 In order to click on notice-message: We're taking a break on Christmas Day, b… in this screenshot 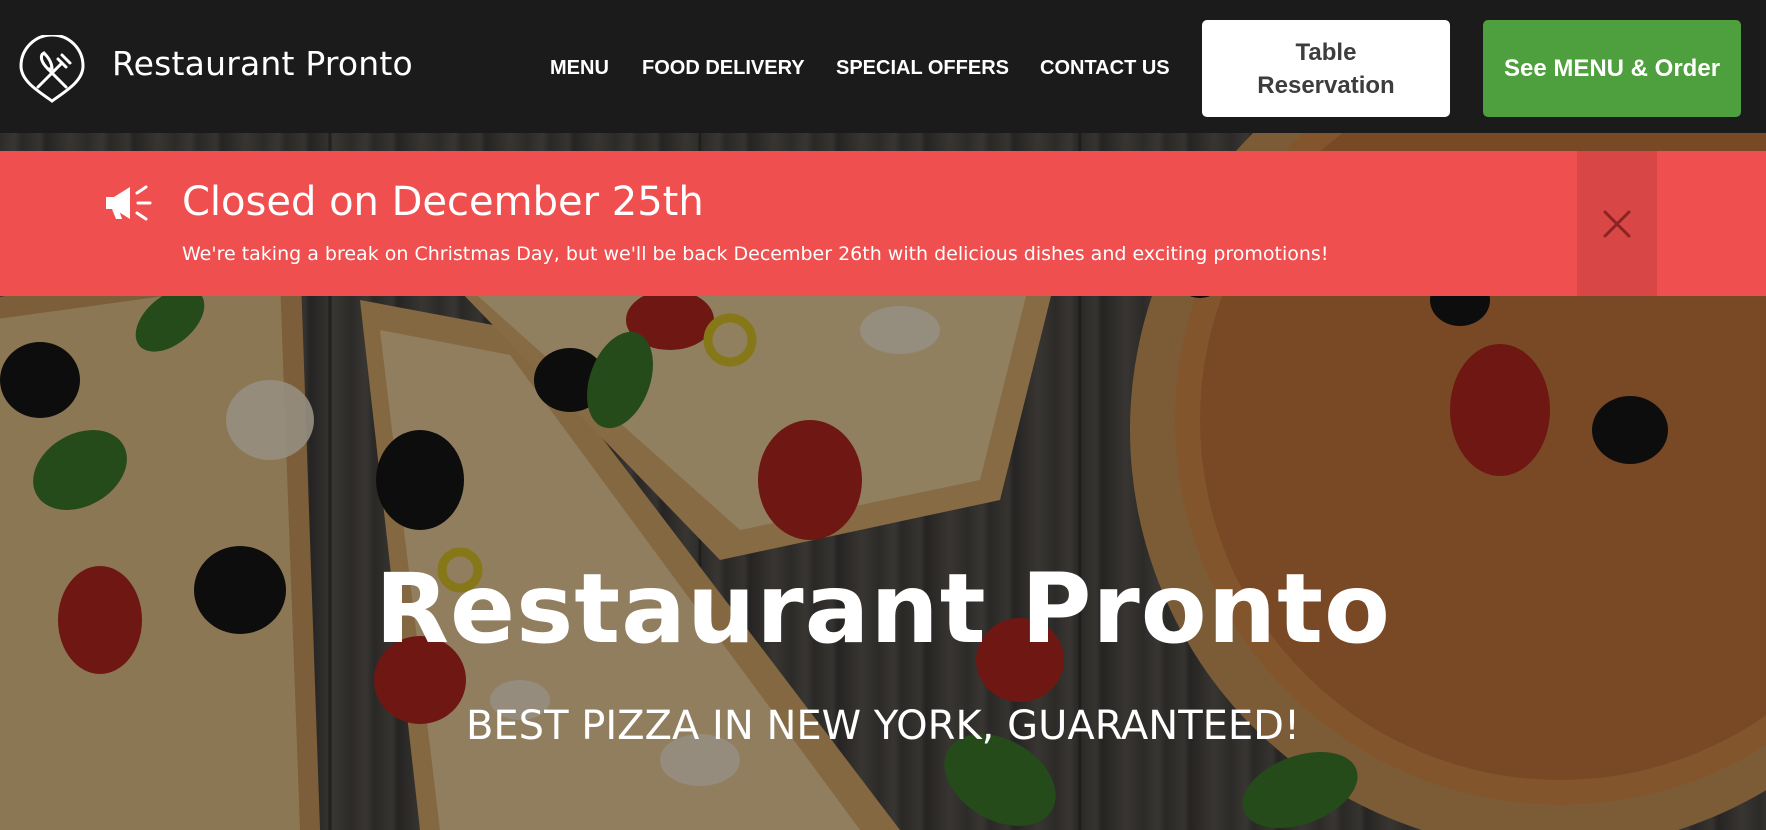, I will do `click(755, 254)`.